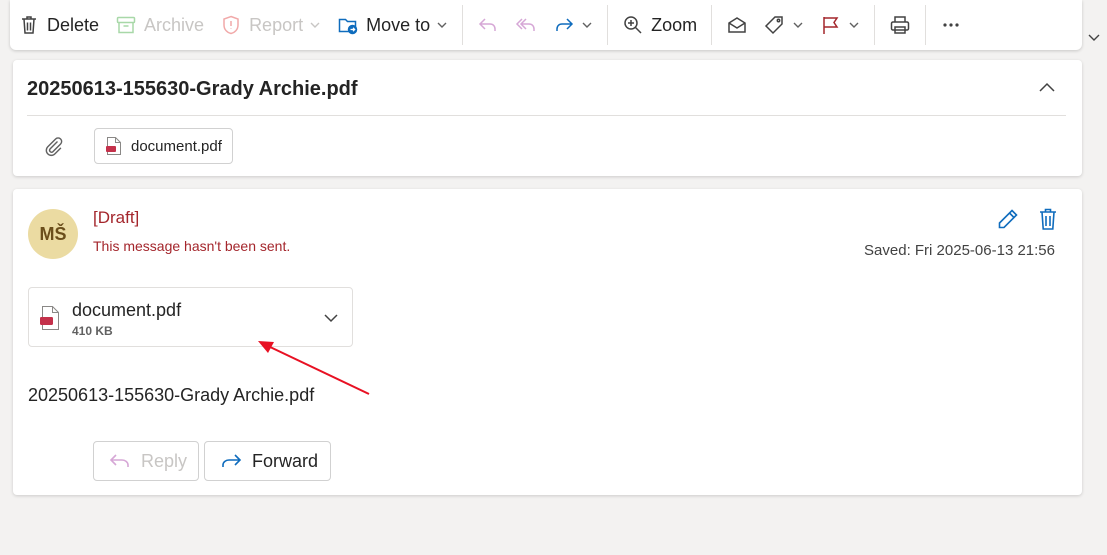  Describe the element at coordinates (192, 246) in the screenshot. I see `draft-notice: This message hasn't been sent.` at that location.